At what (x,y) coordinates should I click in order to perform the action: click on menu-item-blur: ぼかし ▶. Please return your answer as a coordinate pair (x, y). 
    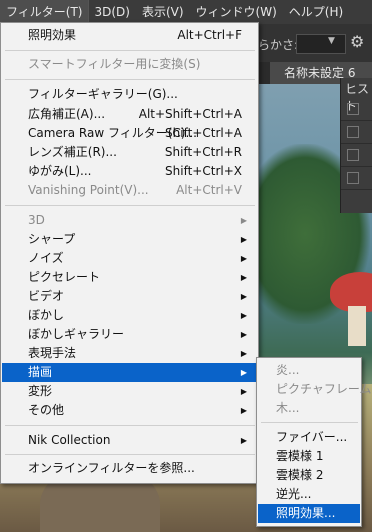
    Looking at the image, I should click on (129, 315).